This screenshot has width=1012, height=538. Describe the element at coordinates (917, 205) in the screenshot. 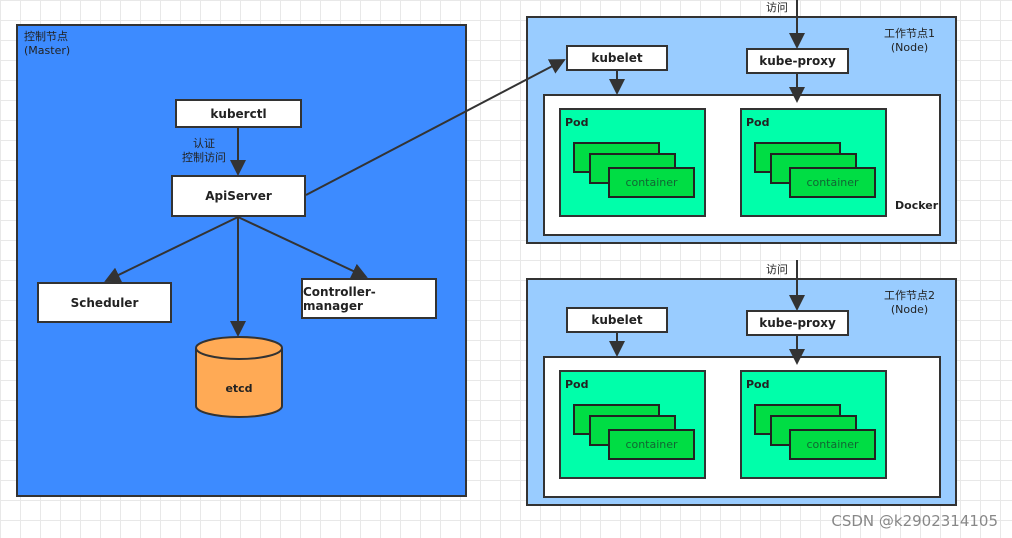

I see `docker-label: Docker` at that location.